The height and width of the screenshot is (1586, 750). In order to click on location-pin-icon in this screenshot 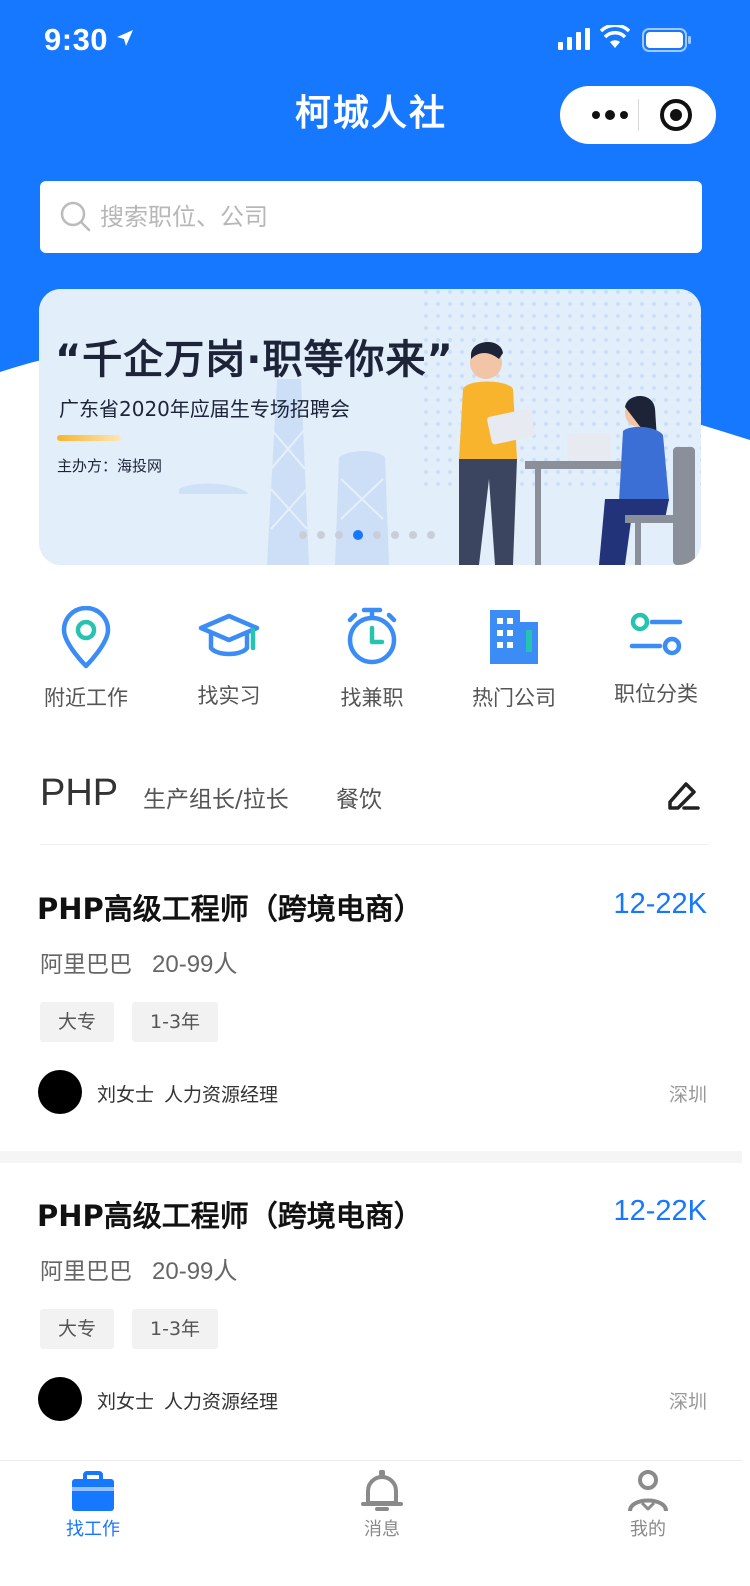, I will do `click(86, 637)`.